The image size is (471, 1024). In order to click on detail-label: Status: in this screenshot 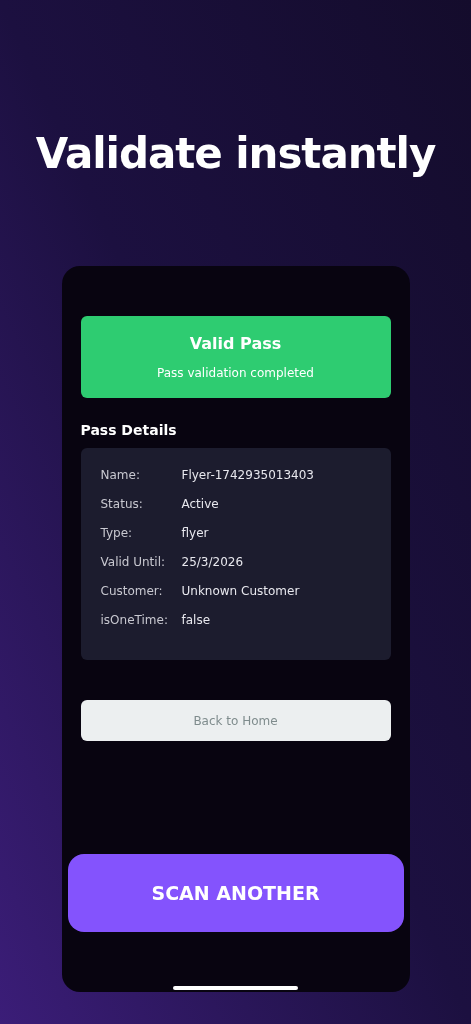, I will do `click(122, 504)`.